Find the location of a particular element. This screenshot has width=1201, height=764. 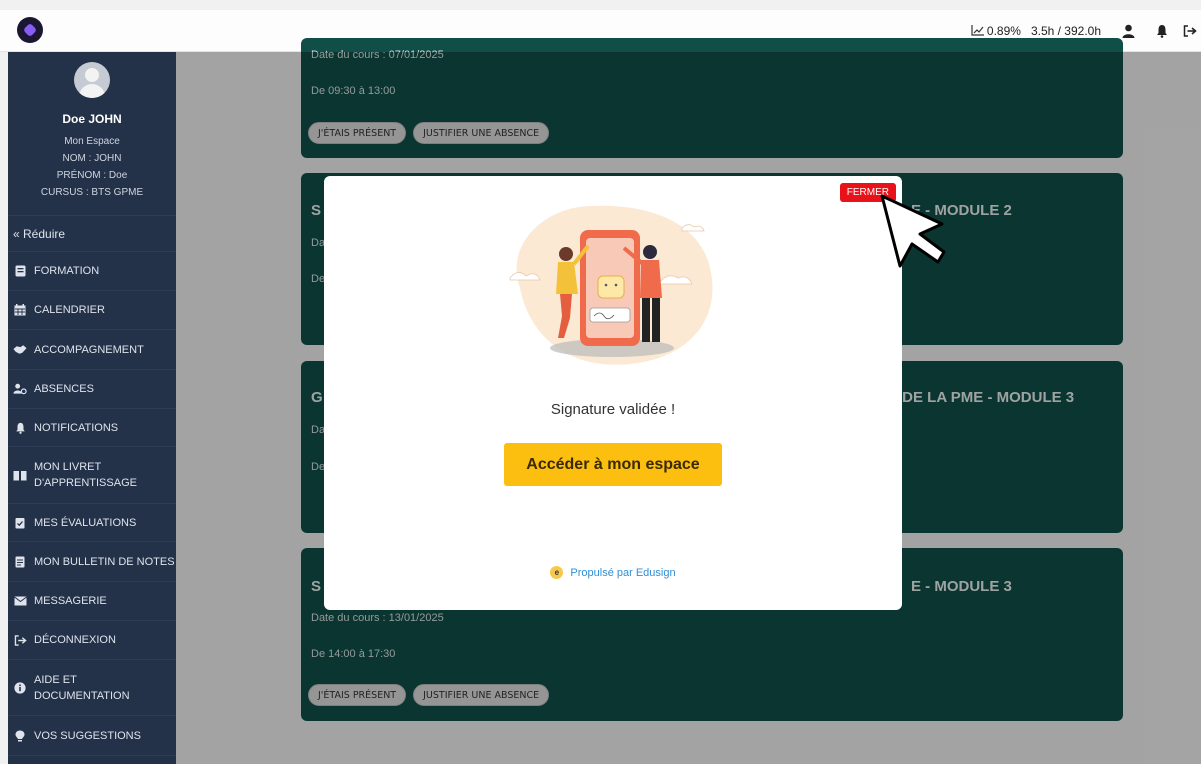

sidebar-item-label: NOTIFICATIONS is located at coordinates (76, 427).